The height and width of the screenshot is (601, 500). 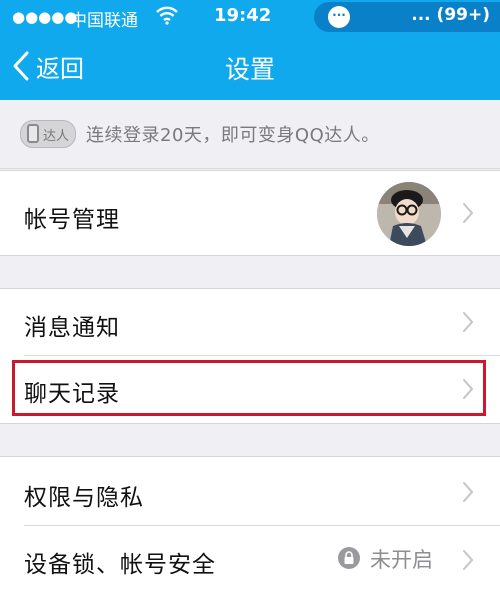 I want to click on navigation-bar: 返回 设置, so click(x=250, y=67).